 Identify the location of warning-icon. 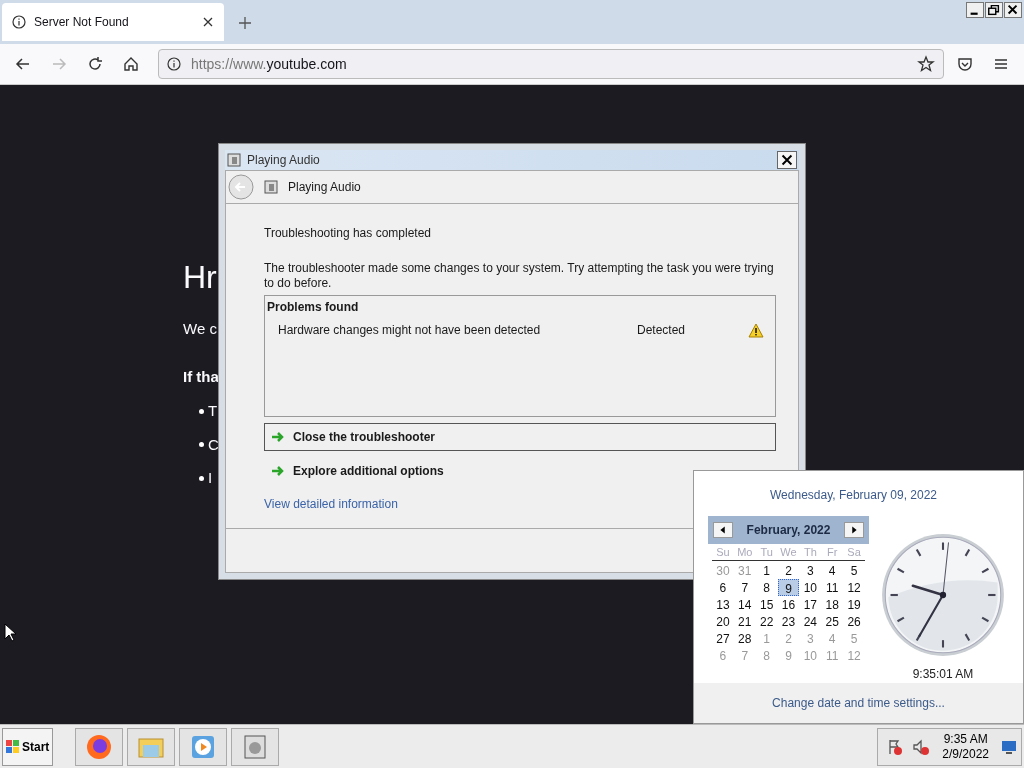
(756, 330).